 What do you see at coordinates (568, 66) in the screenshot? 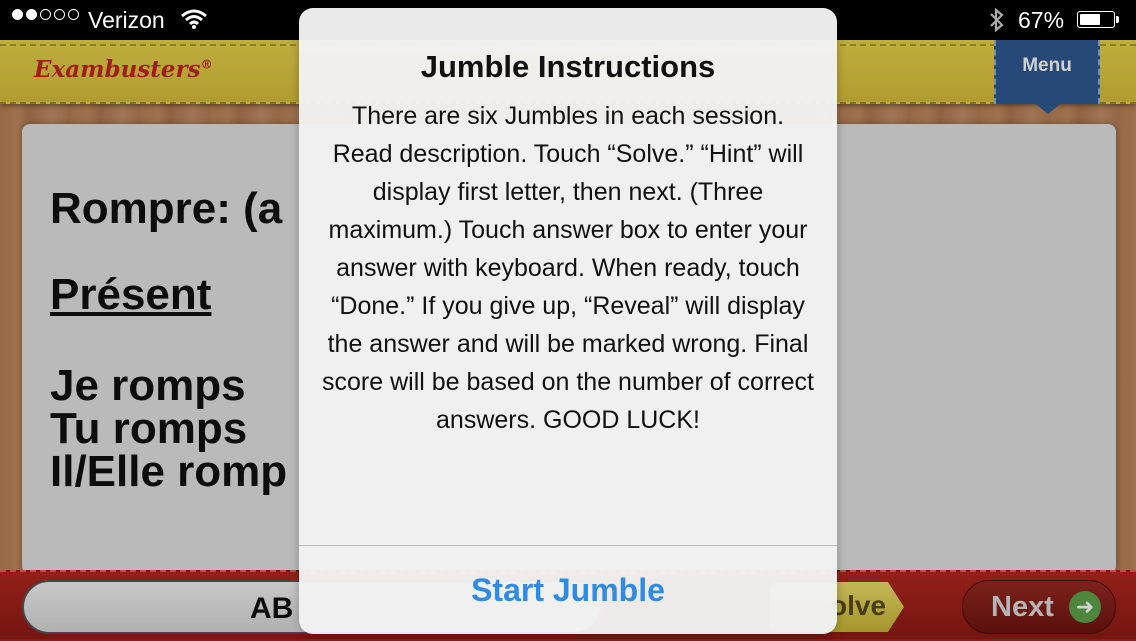
I see `dialog-title: Jumble Instructions` at bounding box center [568, 66].